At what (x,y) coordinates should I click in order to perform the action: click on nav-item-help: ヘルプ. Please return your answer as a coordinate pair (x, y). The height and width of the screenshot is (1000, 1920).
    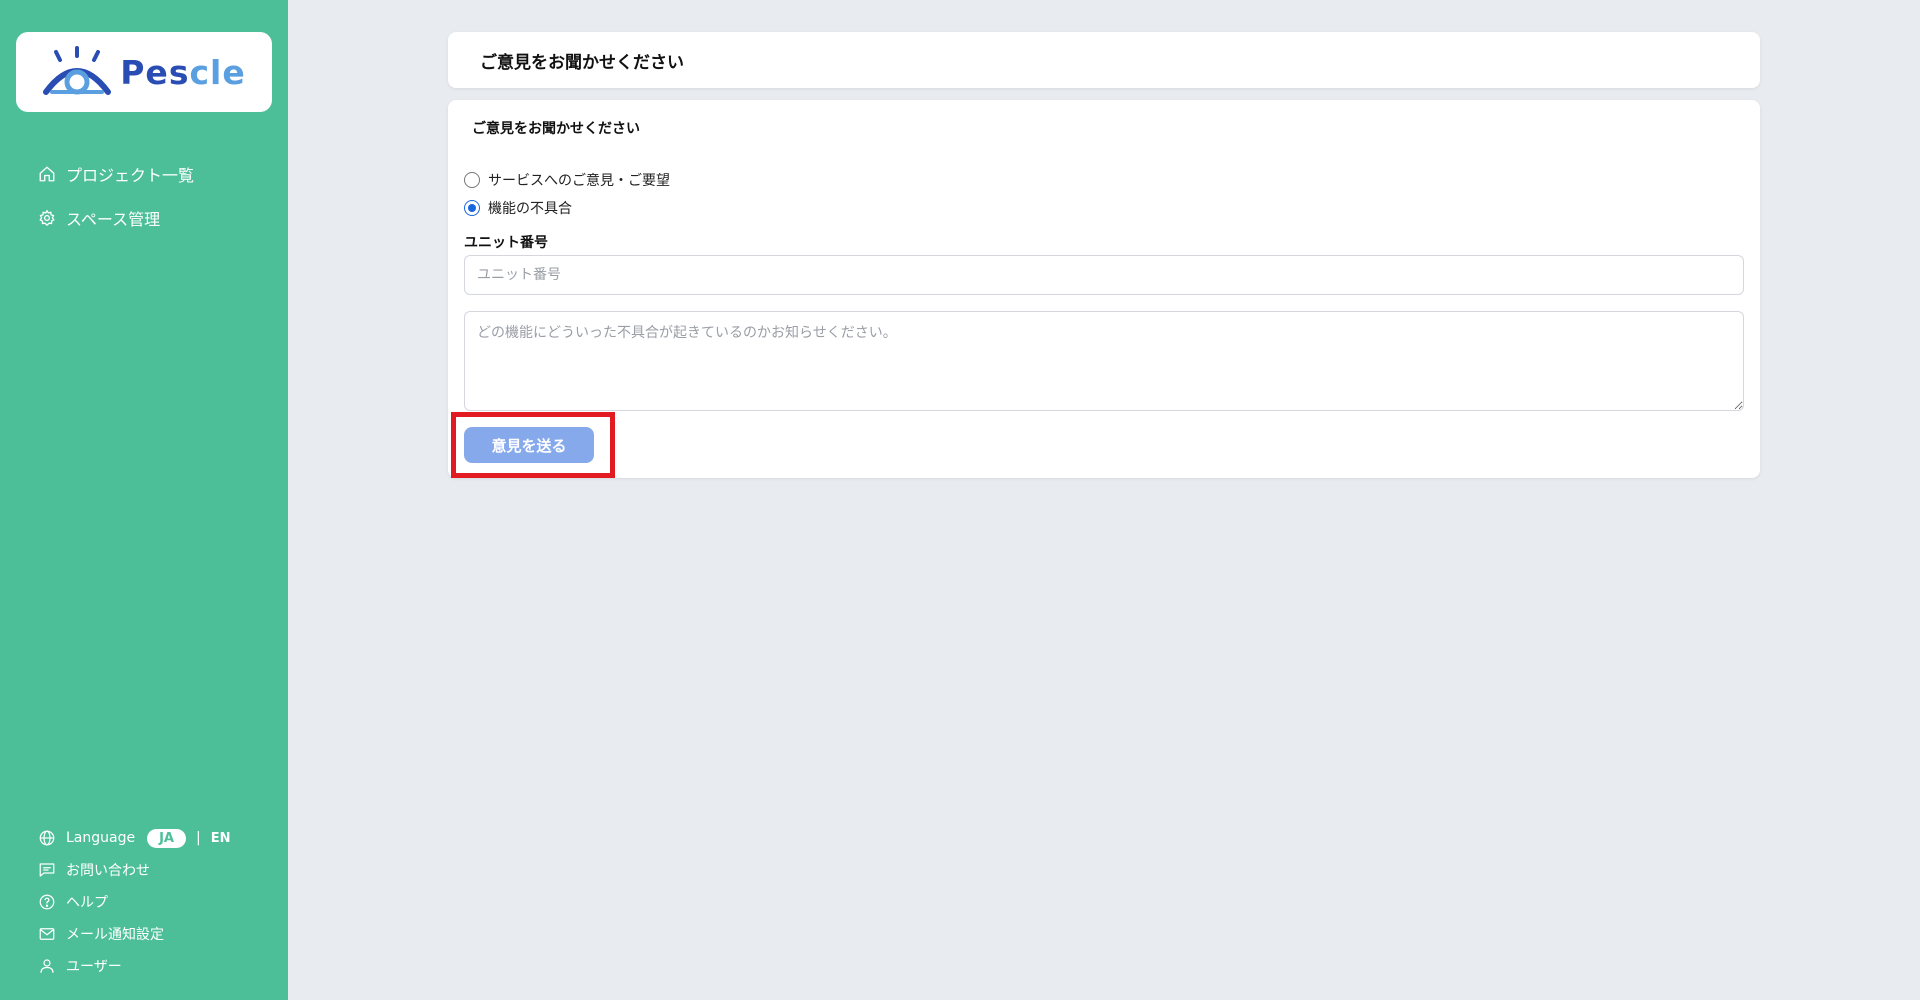
    Looking at the image, I should click on (134, 902).